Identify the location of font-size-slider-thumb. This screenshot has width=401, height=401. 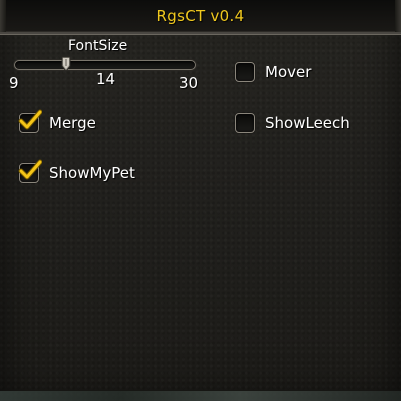
(66, 64).